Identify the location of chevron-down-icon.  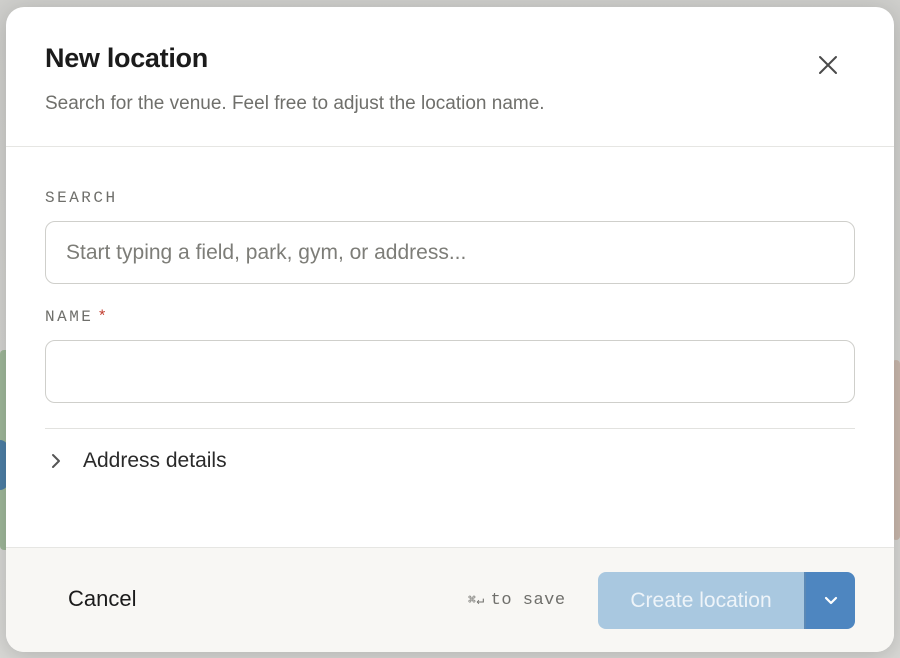
(830, 600).